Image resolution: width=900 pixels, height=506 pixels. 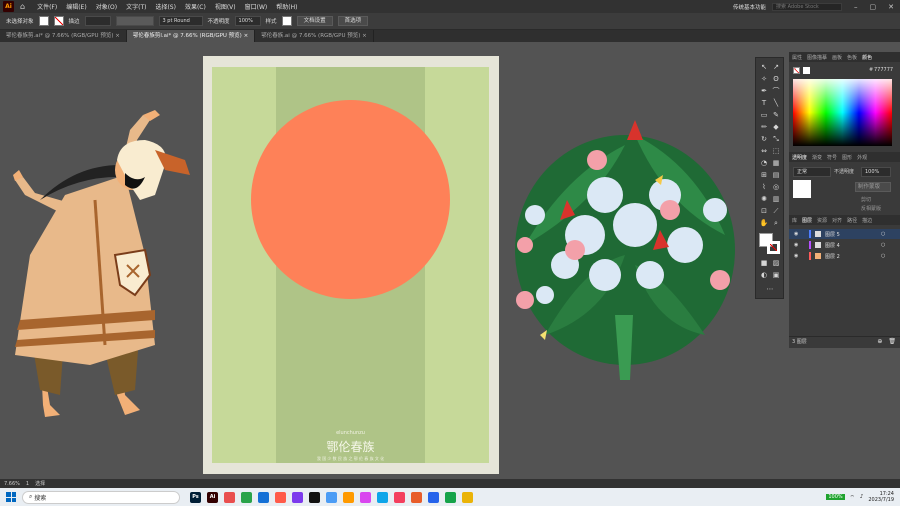 I want to click on floral-illustration, so click(x=627, y=247).